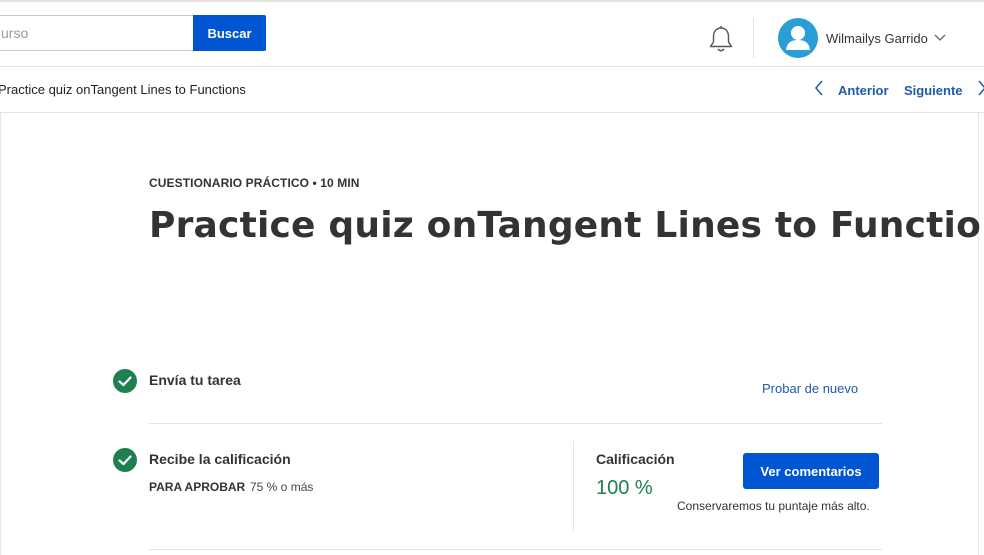 Image resolution: width=984 pixels, height=555 pixels. I want to click on chevron-left-icon, so click(819, 90).